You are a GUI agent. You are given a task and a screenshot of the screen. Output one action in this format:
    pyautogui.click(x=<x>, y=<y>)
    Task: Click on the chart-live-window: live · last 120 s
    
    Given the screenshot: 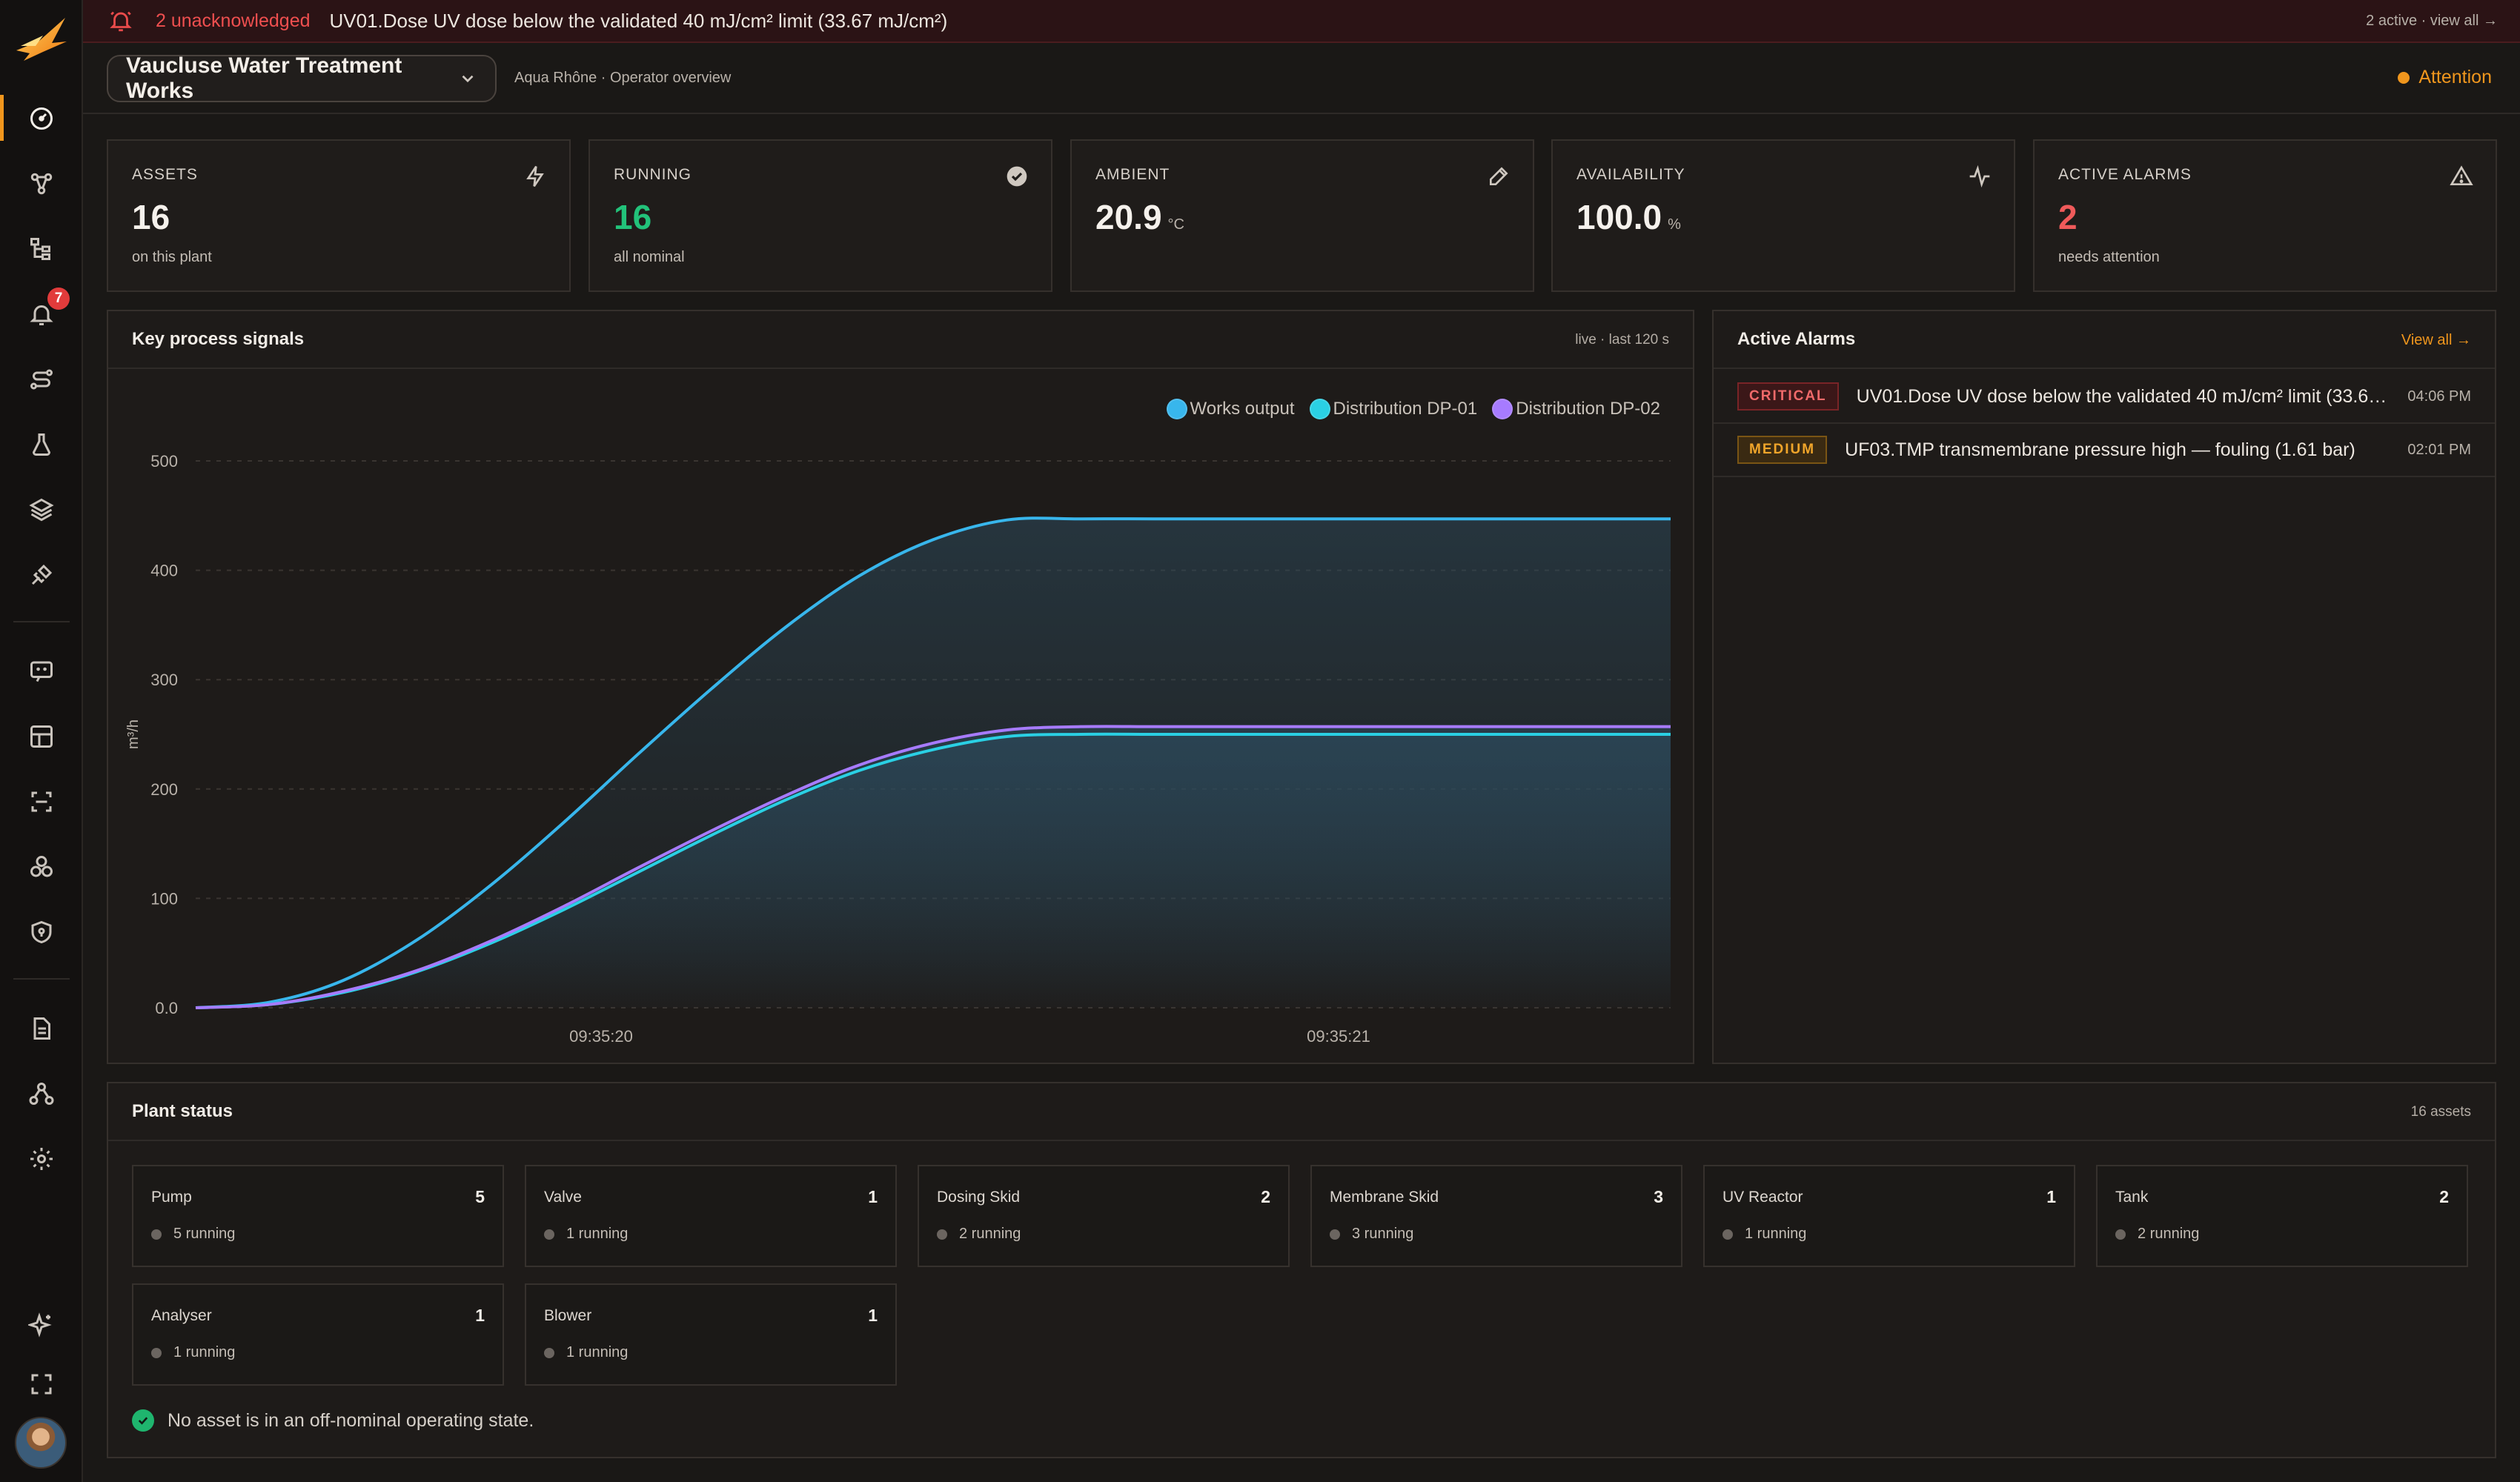 What is the action you would take?
    pyautogui.click(x=1622, y=340)
    